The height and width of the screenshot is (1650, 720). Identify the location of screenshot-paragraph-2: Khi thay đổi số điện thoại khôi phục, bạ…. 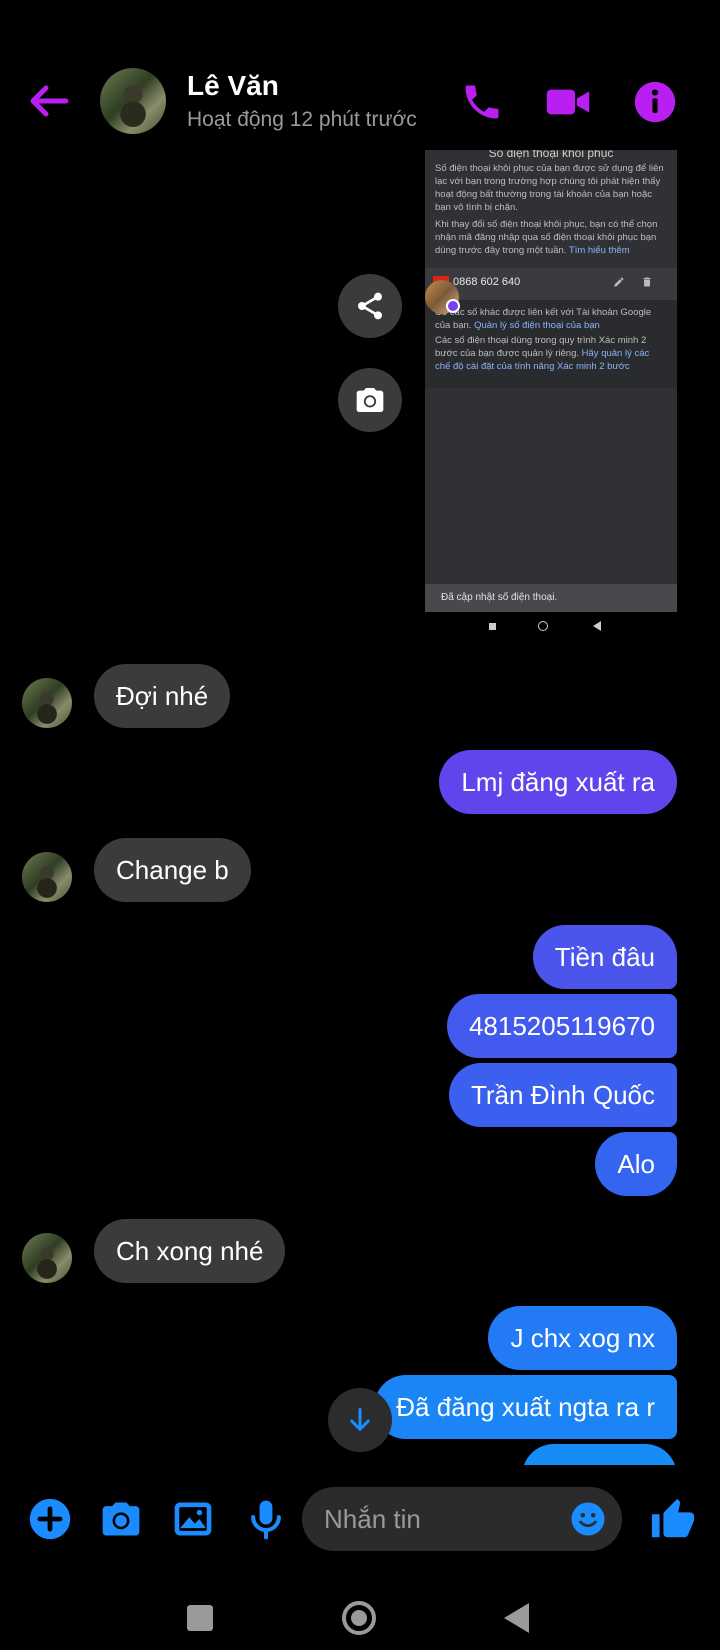
(546, 237).